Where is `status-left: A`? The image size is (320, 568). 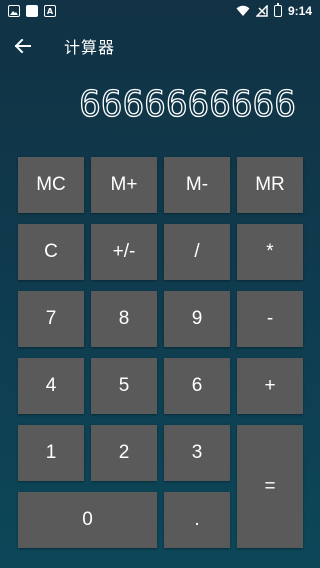
status-left: A is located at coordinates (32, 11).